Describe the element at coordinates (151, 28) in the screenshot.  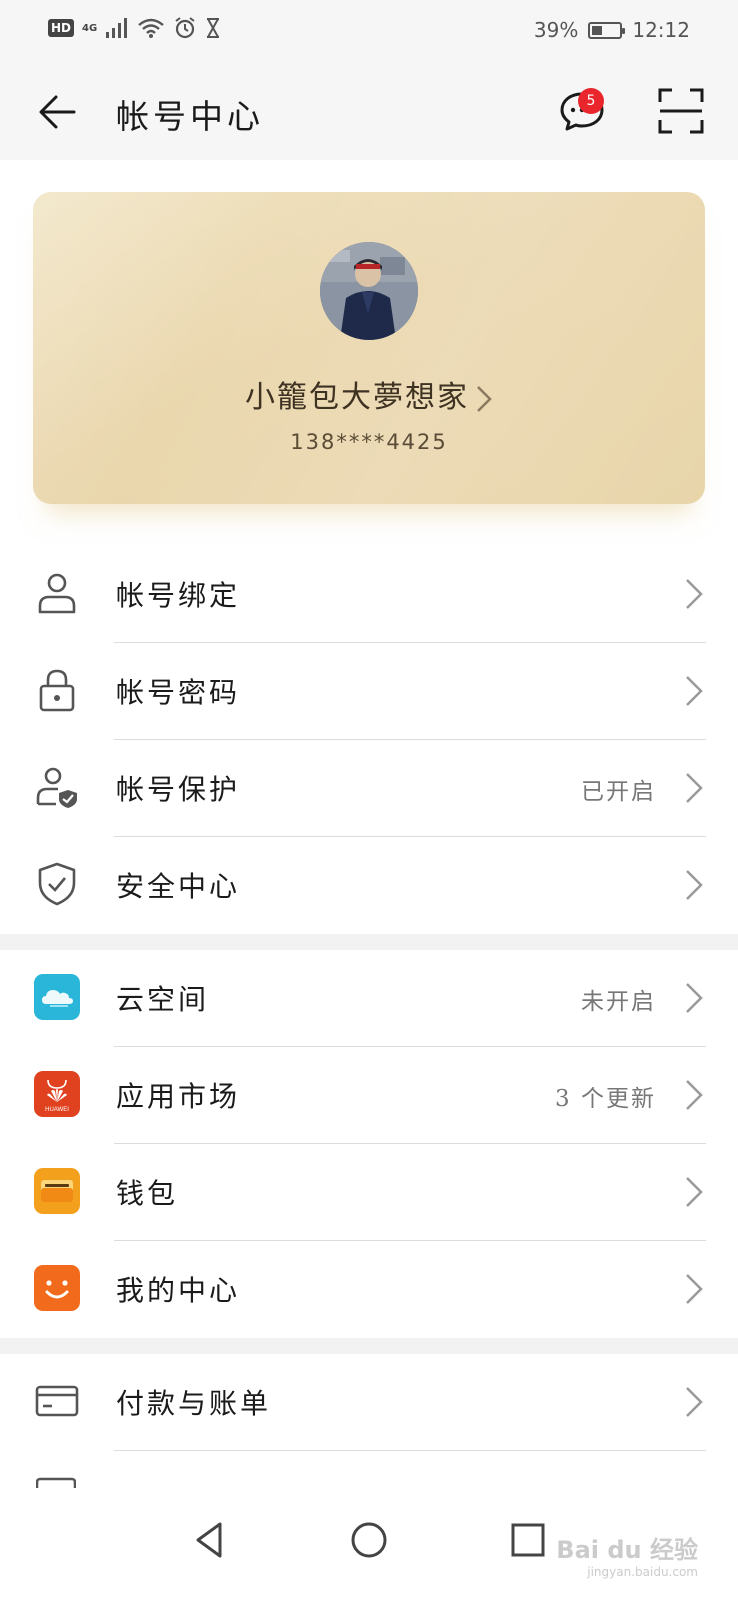
I see `wifi-icon` at that location.